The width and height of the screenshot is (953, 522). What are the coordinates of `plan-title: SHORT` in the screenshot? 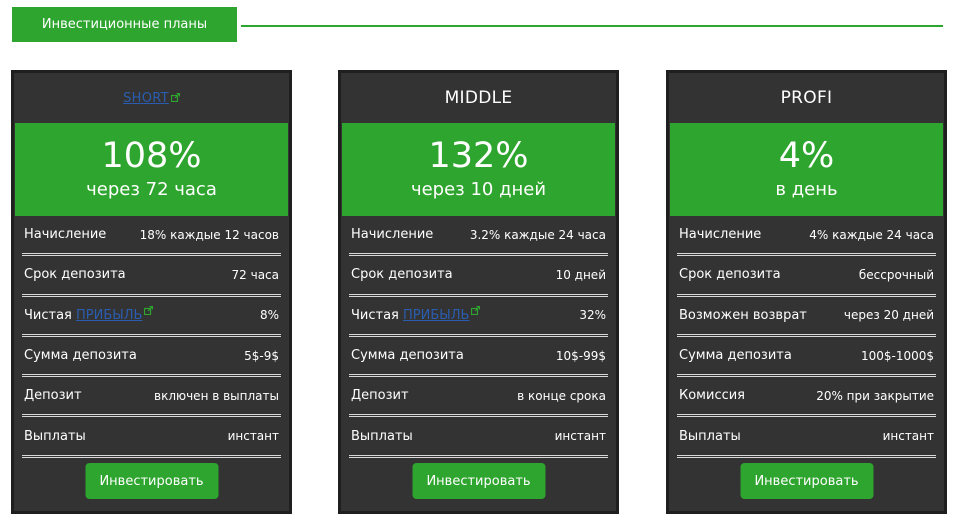 It's located at (151, 98).